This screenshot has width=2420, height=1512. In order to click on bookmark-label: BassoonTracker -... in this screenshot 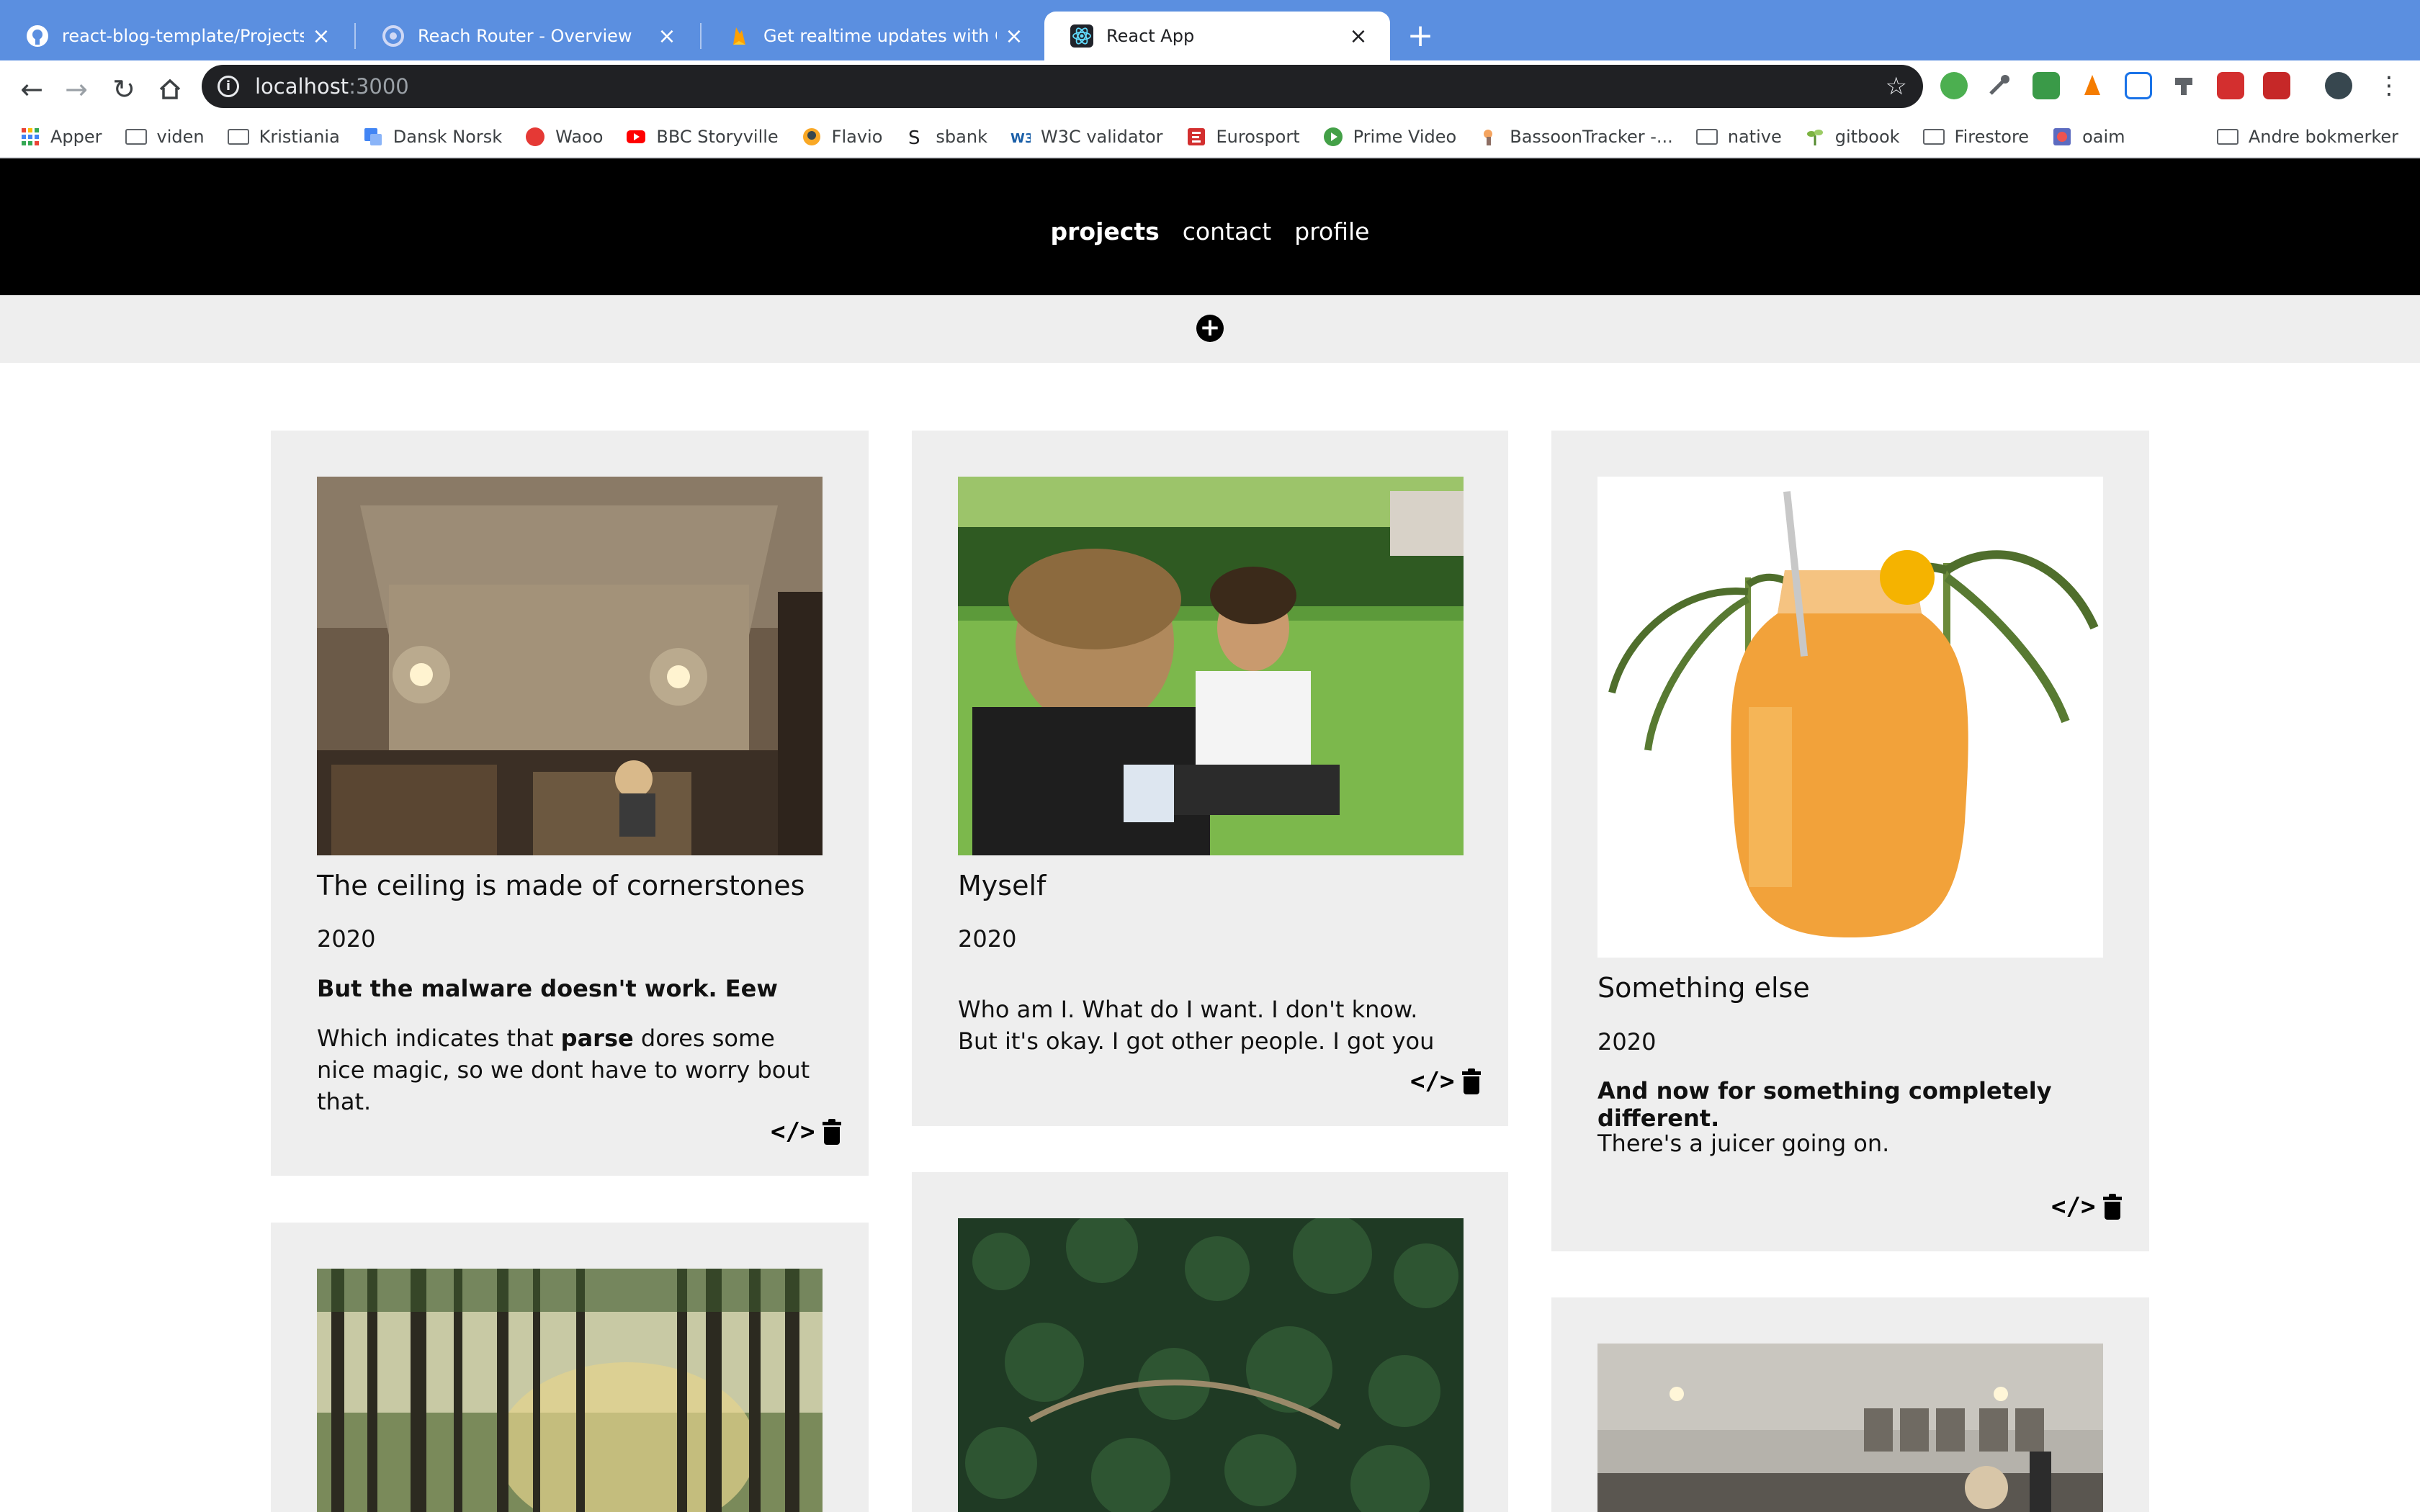, I will do `click(1591, 137)`.